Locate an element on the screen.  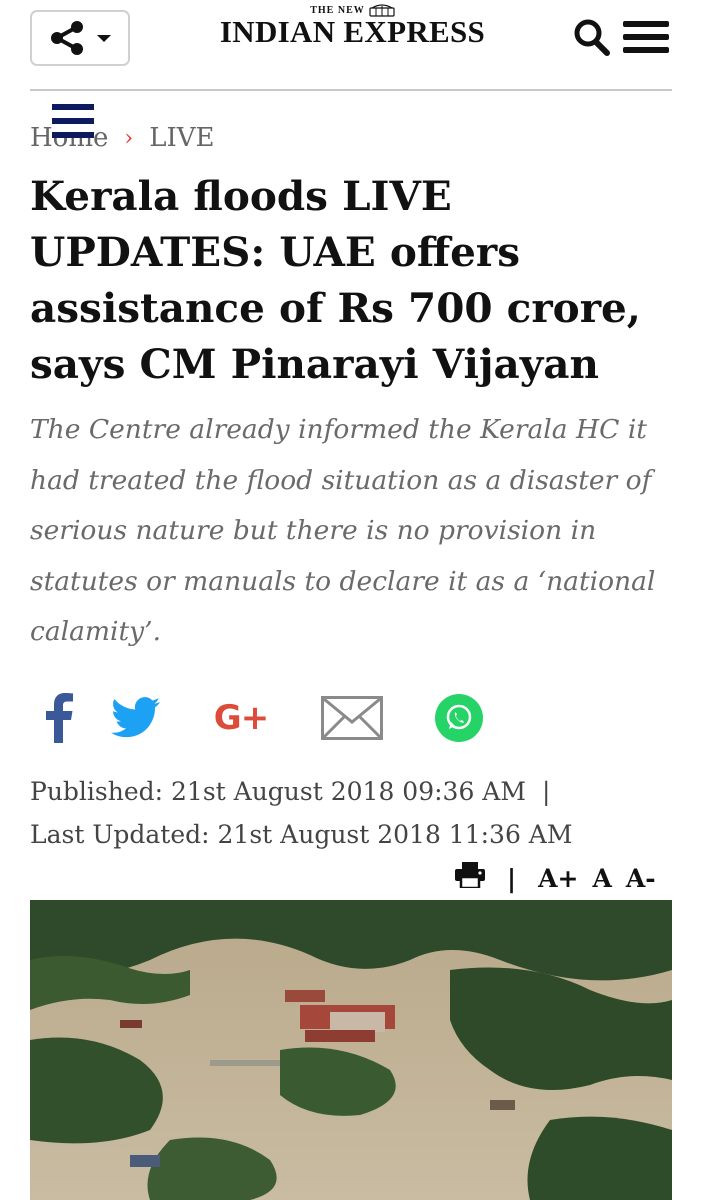
breadcrumb-live: LIVE is located at coordinates (181, 138).